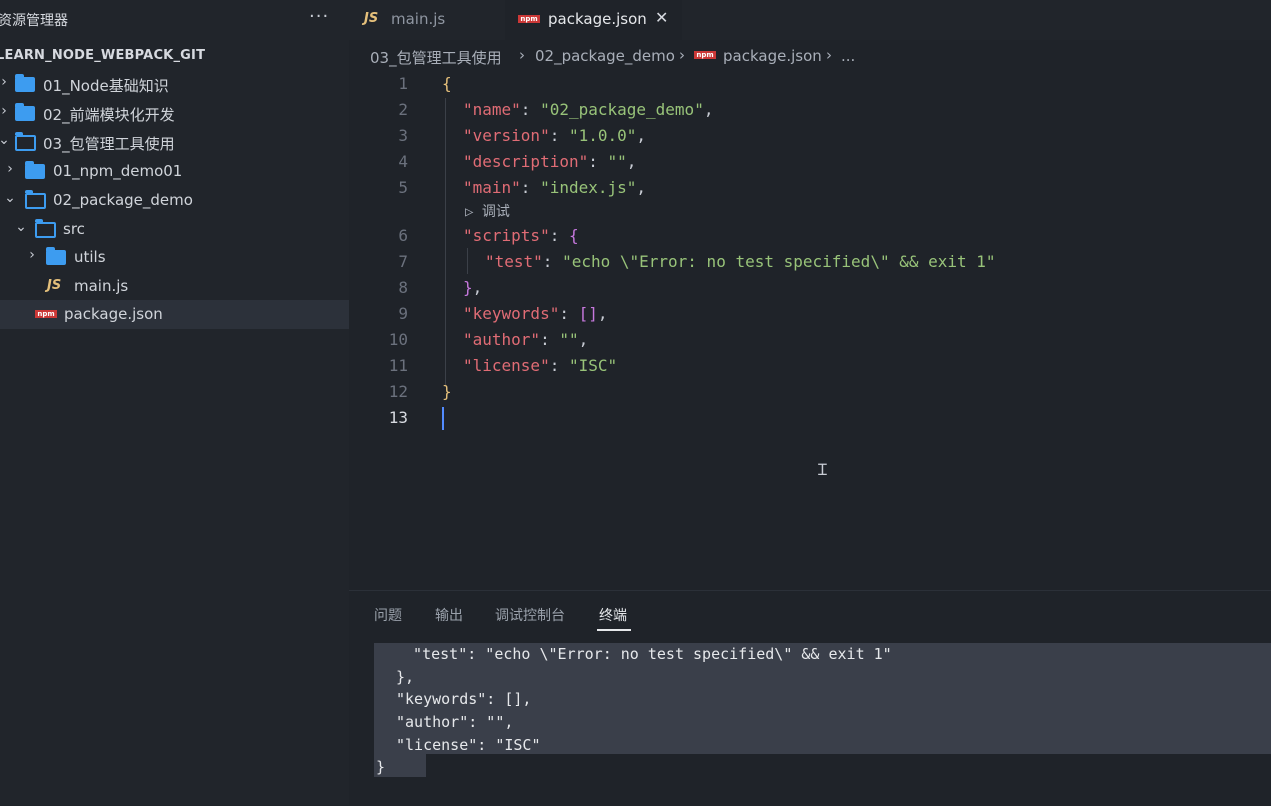 The image size is (1271, 806). I want to click on tree-item-label: package.json, so click(113, 314).